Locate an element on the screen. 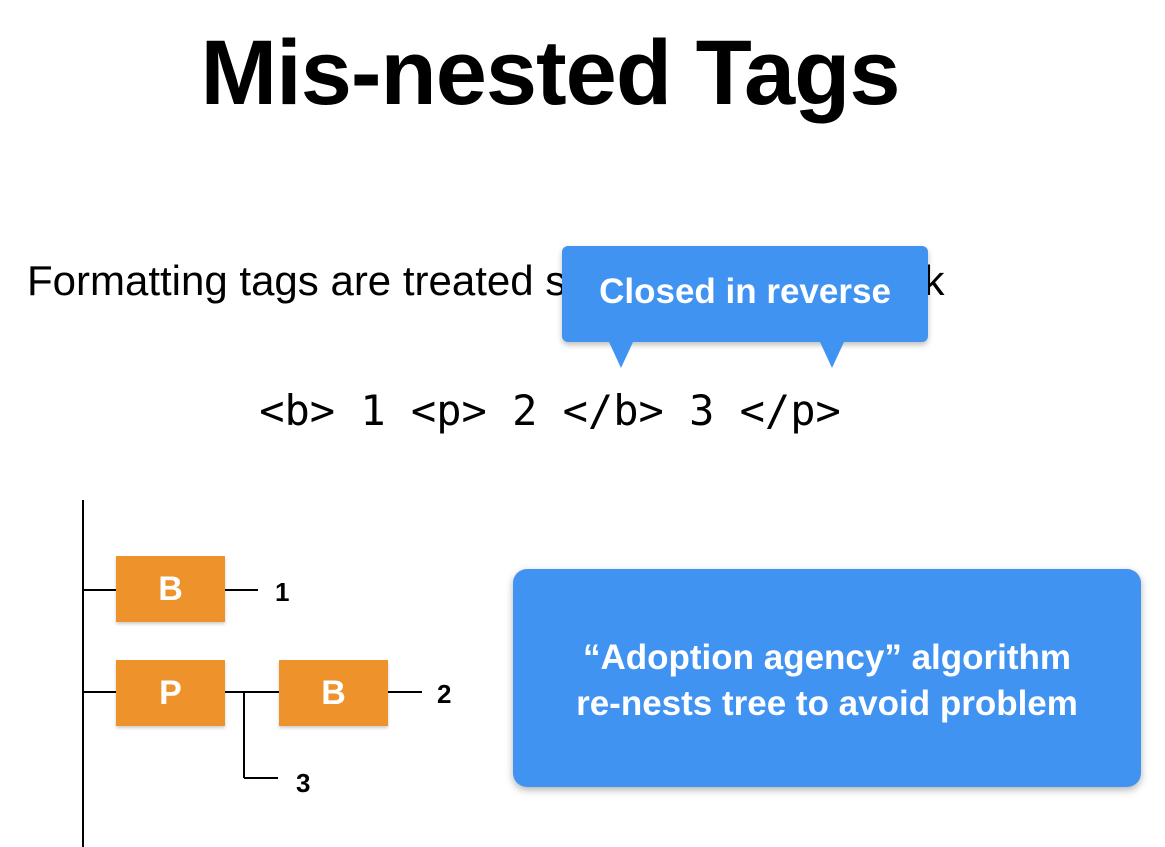  note-line-1: “Adoption agency” algorithm is located at coordinates (827, 657).